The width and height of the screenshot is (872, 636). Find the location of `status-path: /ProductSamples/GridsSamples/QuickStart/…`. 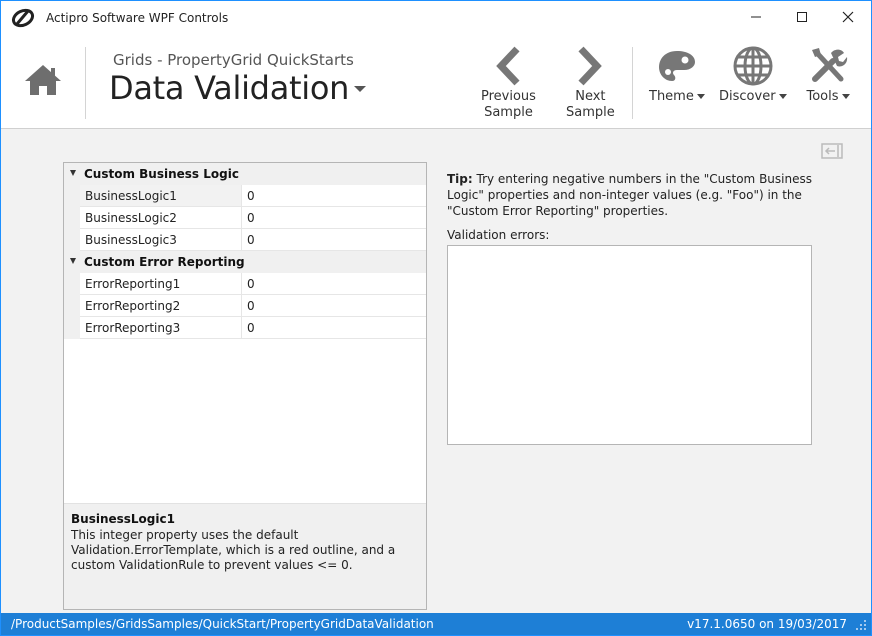

status-path: /ProductSamples/GridsSamples/QuickStart/… is located at coordinates (222, 624).